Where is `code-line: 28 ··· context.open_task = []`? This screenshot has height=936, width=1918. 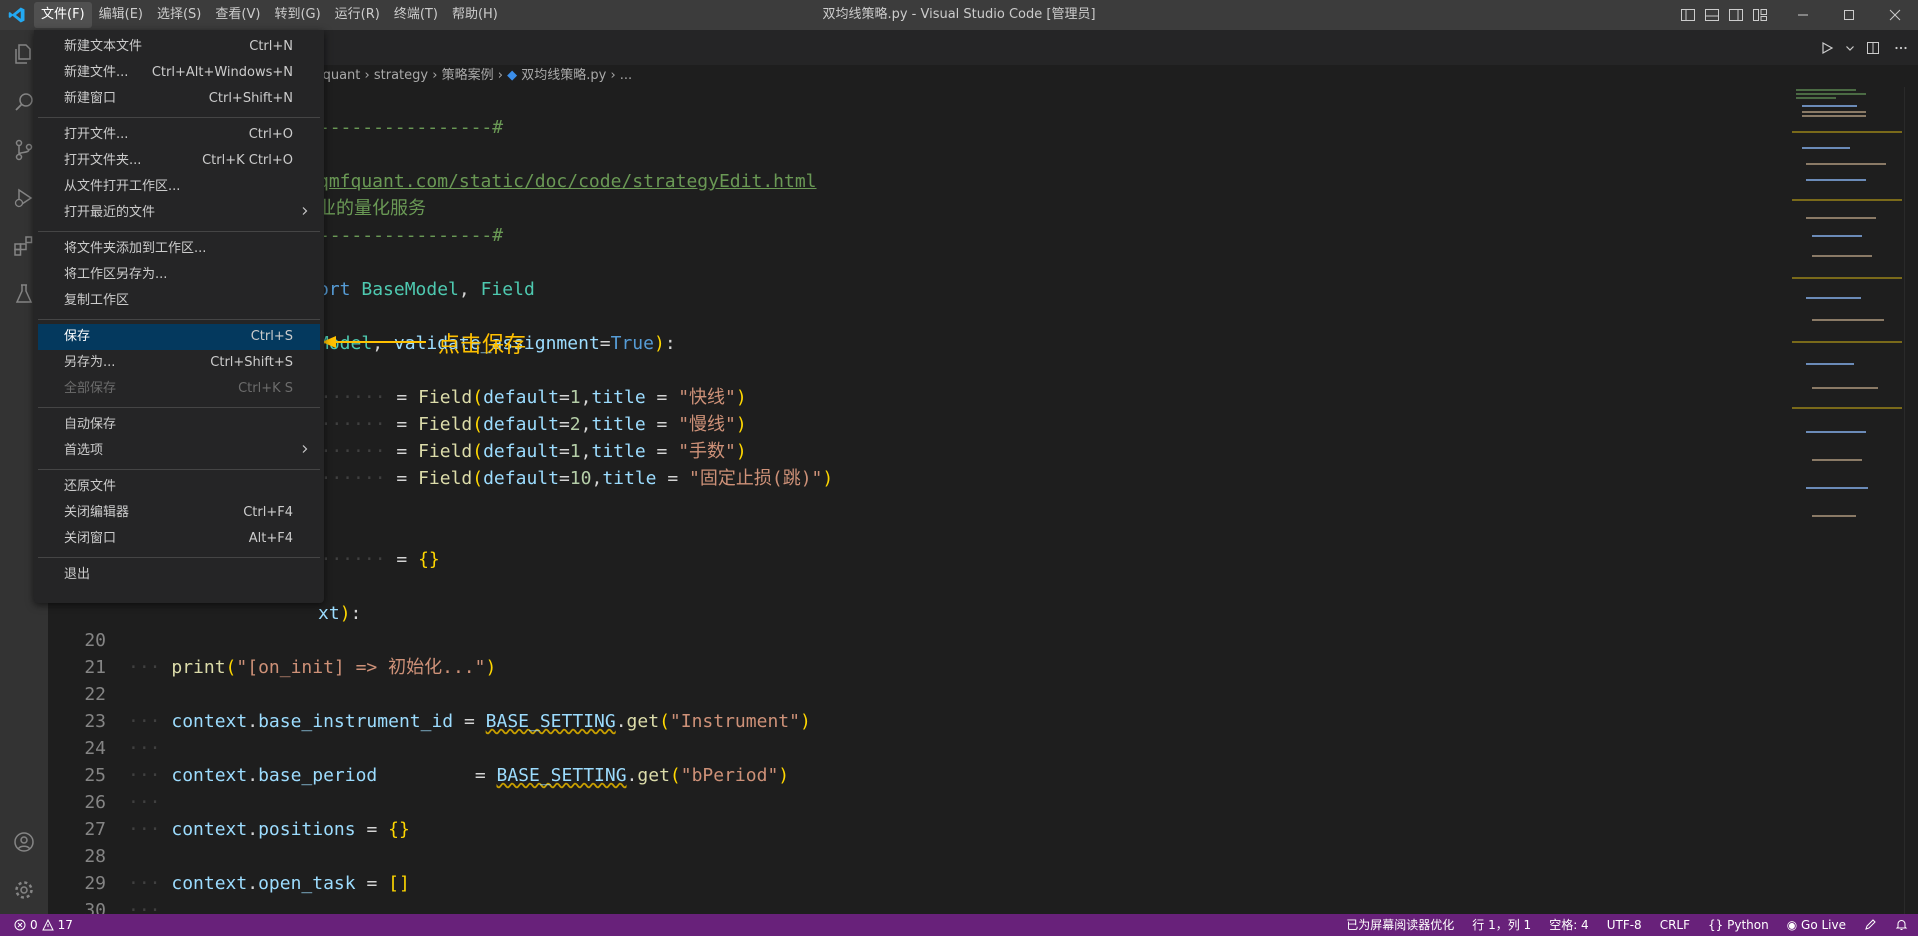 code-line: 28 ··· context.open_task = [] is located at coordinates (247, 870).